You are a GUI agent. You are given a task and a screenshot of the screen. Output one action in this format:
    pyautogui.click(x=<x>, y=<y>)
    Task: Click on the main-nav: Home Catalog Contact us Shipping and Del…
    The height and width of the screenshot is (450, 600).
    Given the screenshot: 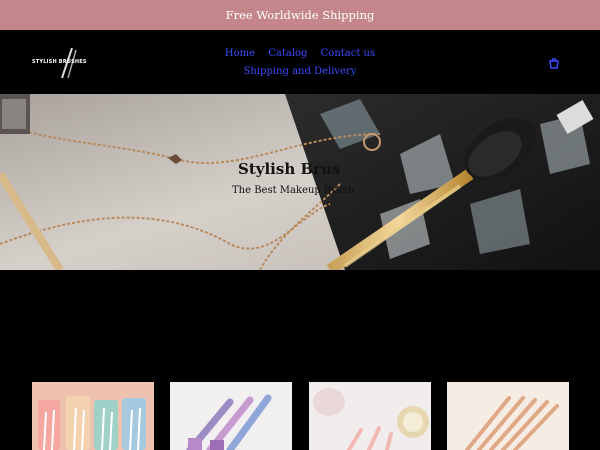 What is the action you would take?
    pyautogui.click(x=300, y=63)
    